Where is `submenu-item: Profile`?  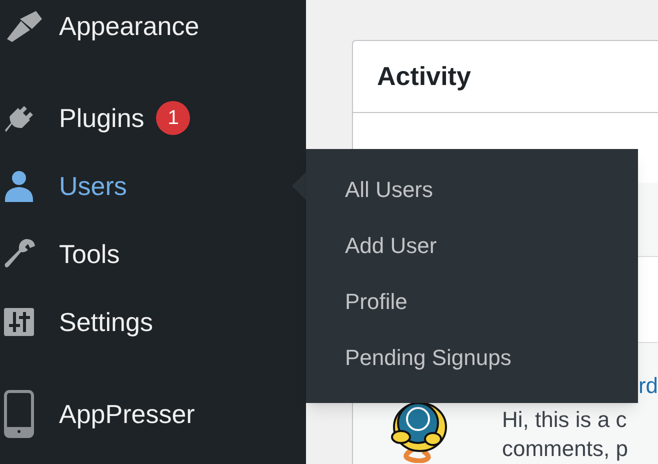 submenu-item: Profile is located at coordinates (472, 301).